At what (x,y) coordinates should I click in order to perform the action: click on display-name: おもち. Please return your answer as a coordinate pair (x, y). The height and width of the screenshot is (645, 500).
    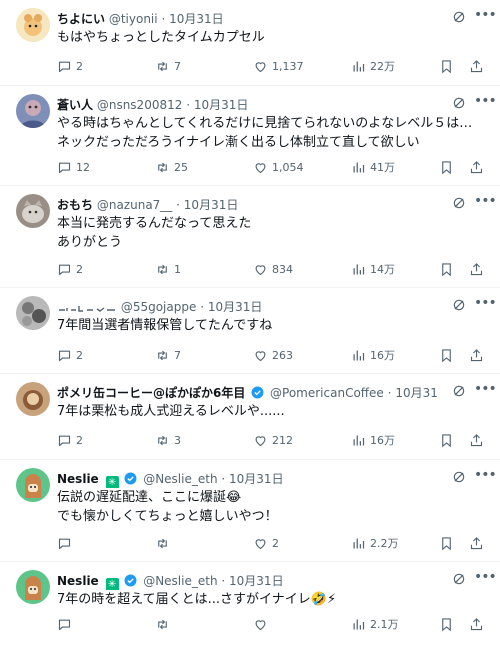
    Looking at the image, I should click on (75, 205).